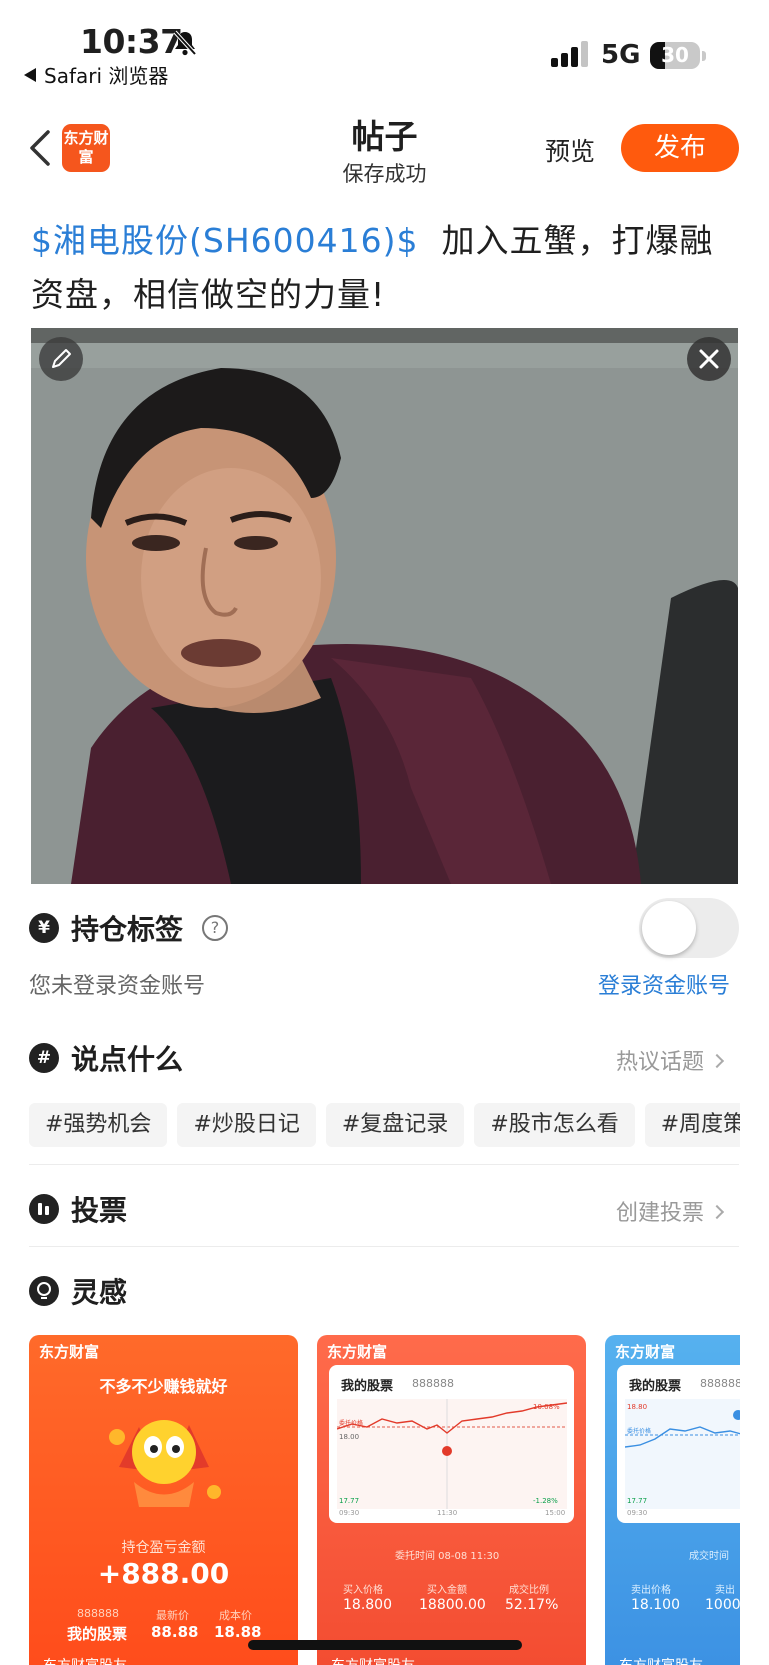  Describe the element at coordinates (447, 1590) in the screenshot. I see `buy-amount-label: 买入金额` at that location.